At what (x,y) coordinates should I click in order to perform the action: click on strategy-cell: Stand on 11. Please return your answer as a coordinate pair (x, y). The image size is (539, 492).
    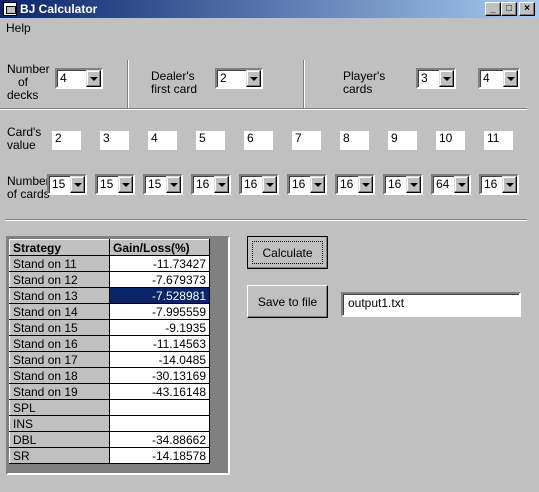
    Looking at the image, I should click on (59, 263).